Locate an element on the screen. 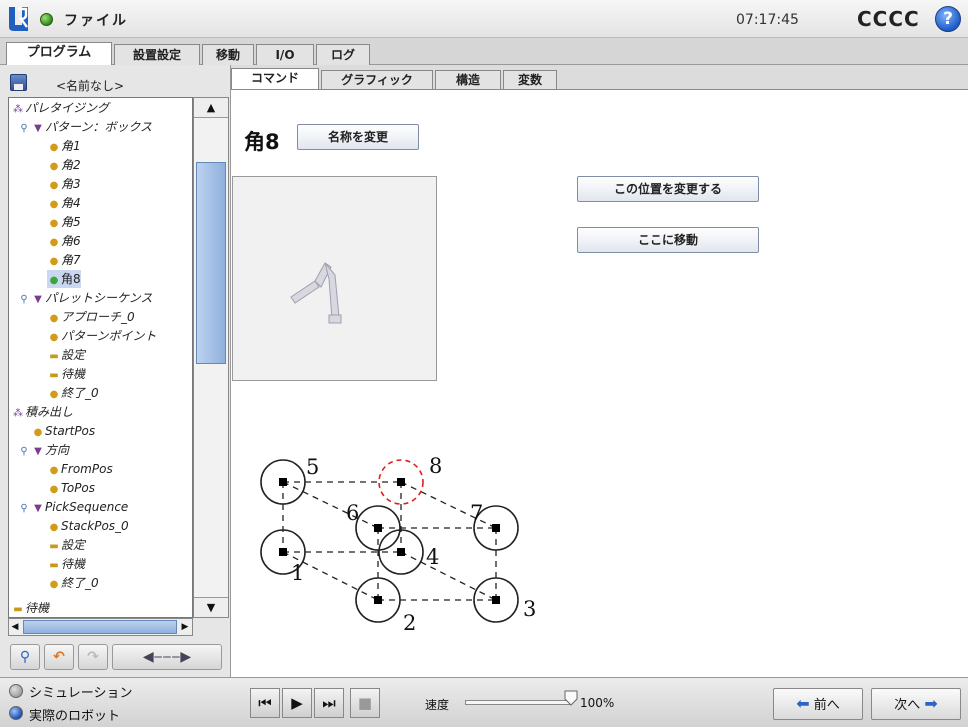 This screenshot has width=968, height=727. corner-label: 7 is located at coordinates (476, 513).